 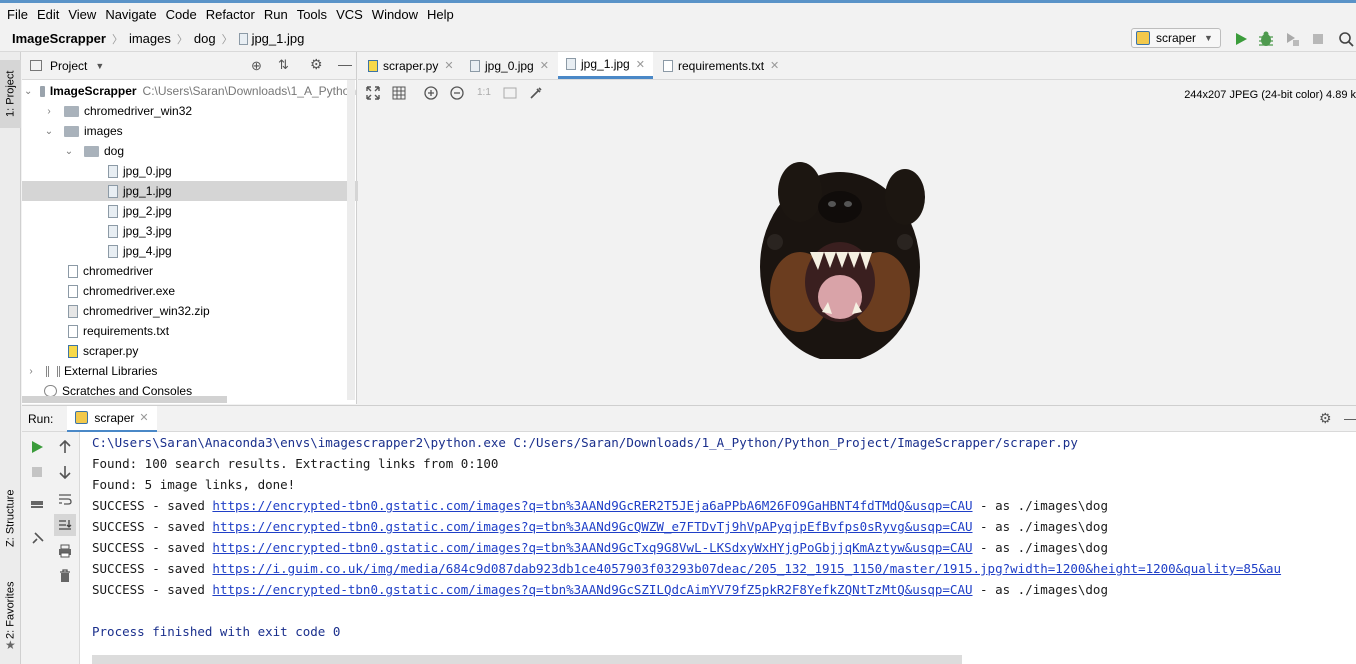 I want to click on menu-vcs: VCS, so click(x=349, y=14).